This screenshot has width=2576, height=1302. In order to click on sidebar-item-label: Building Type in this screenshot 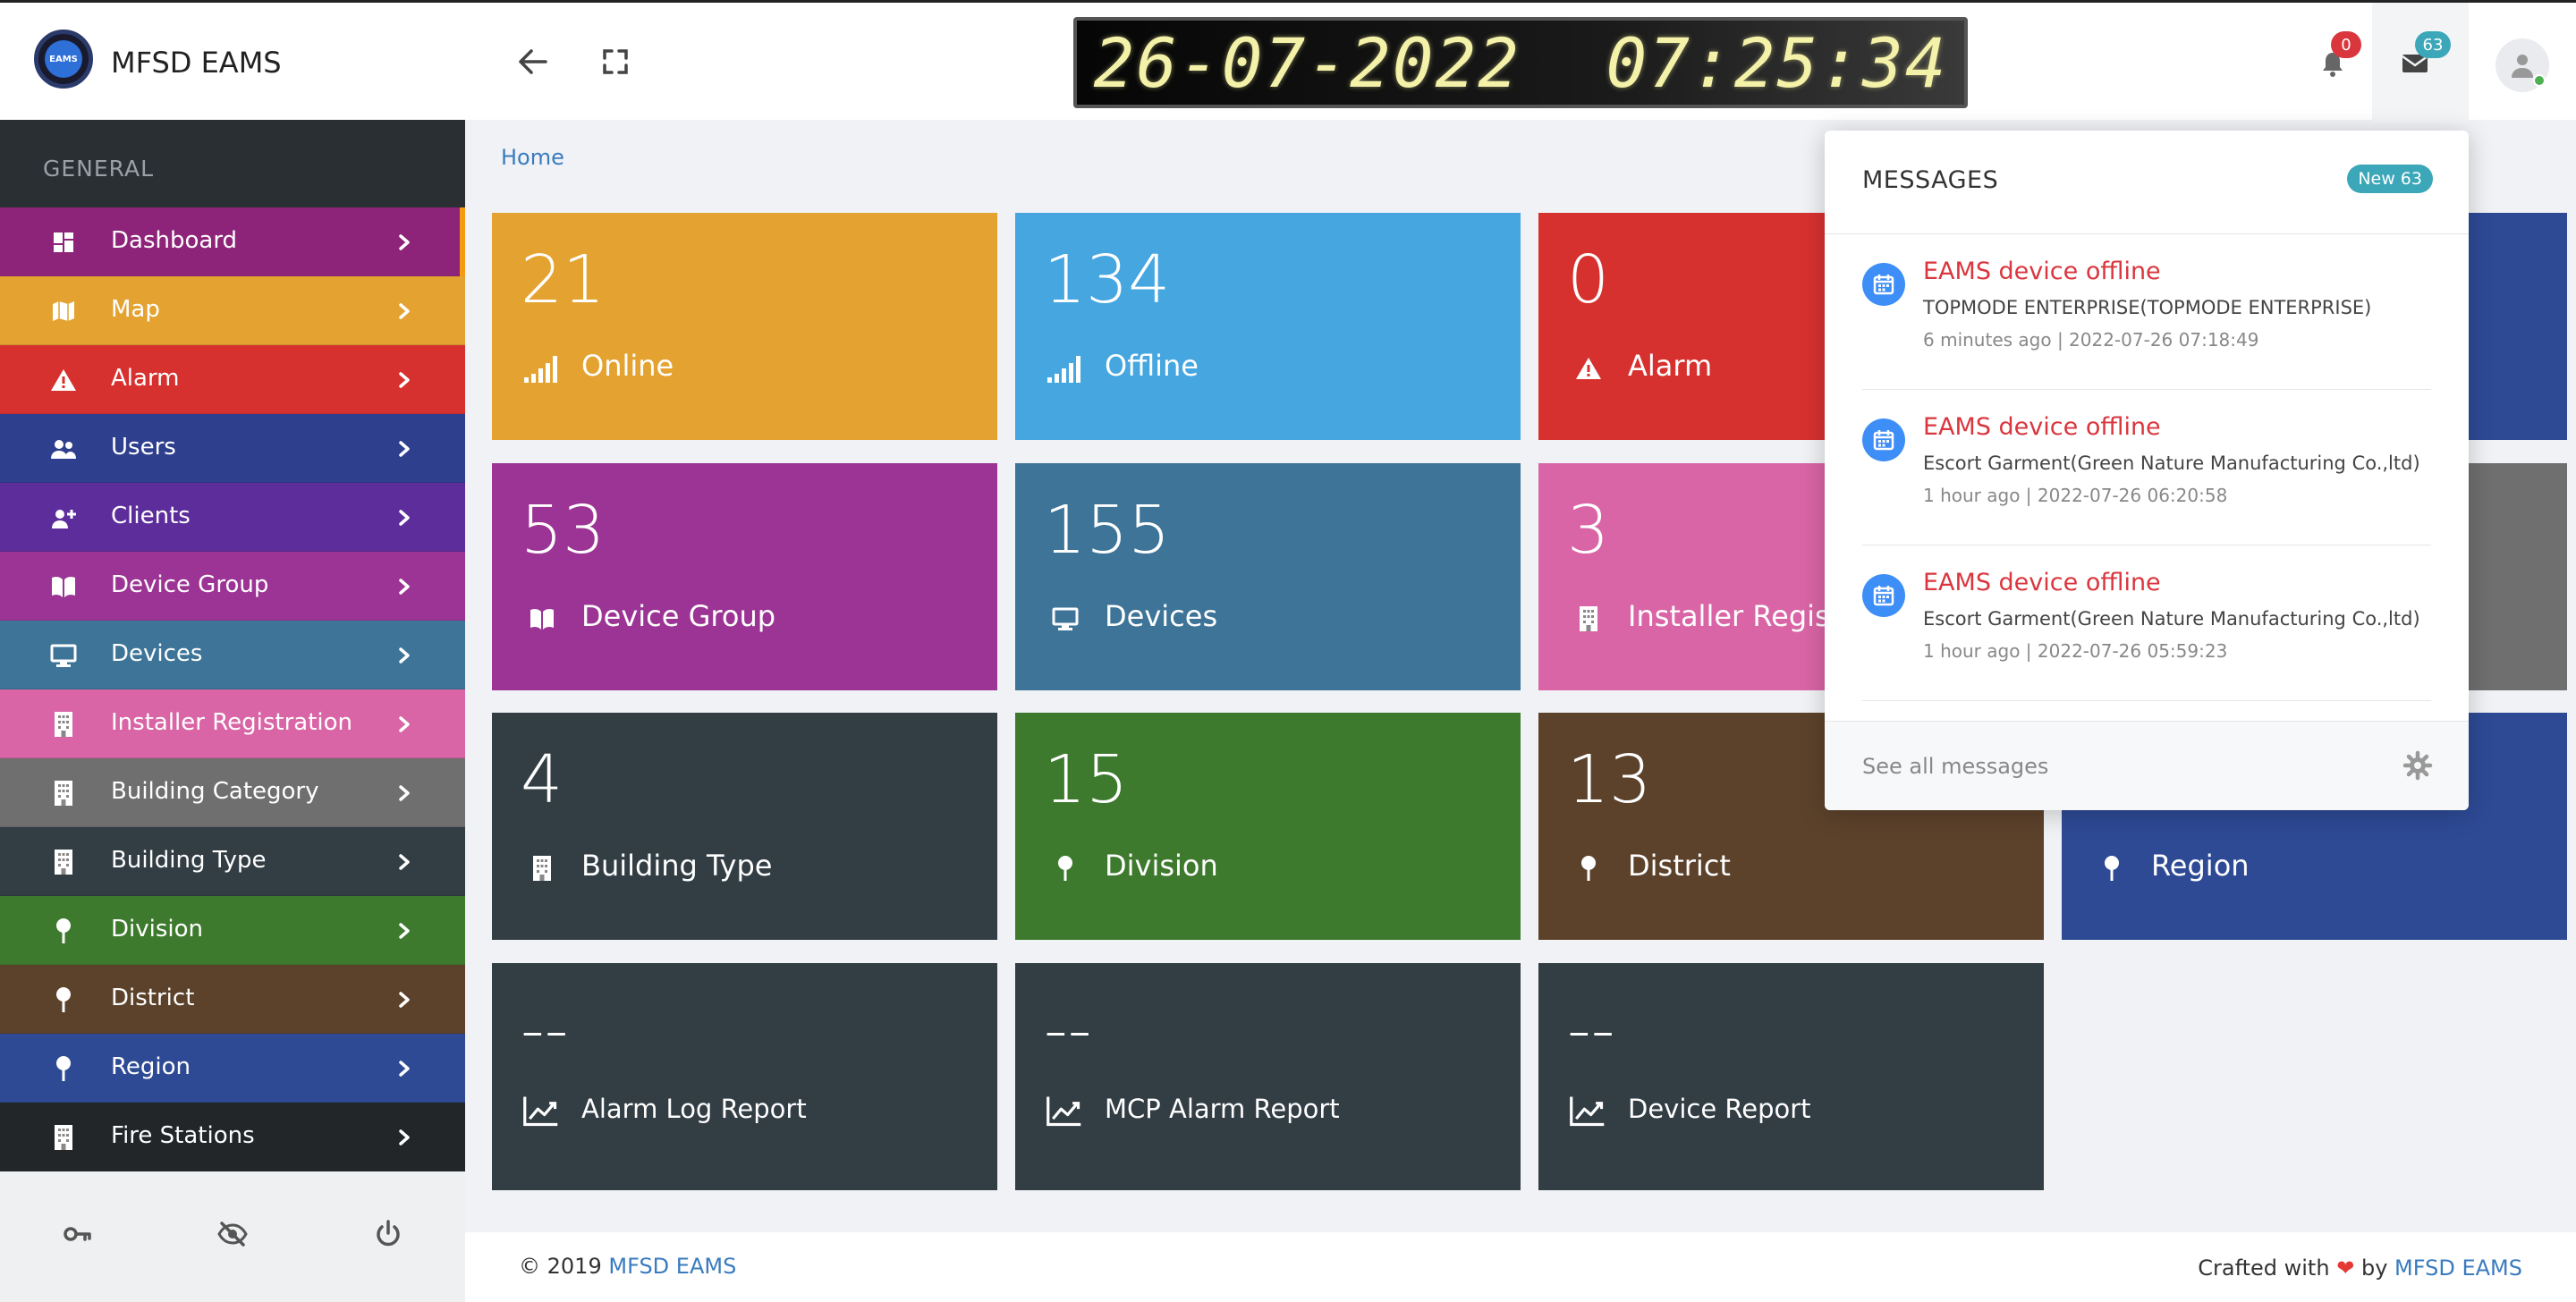, I will do `click(189, 860)`.